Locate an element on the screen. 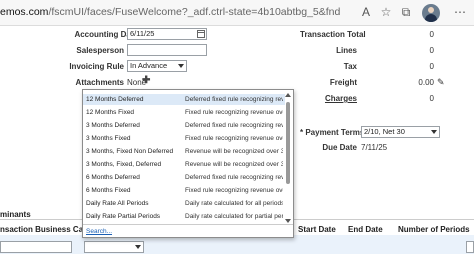  item-name: 3 Months, Fixed, Deferred is located at coordinates (124, 164).